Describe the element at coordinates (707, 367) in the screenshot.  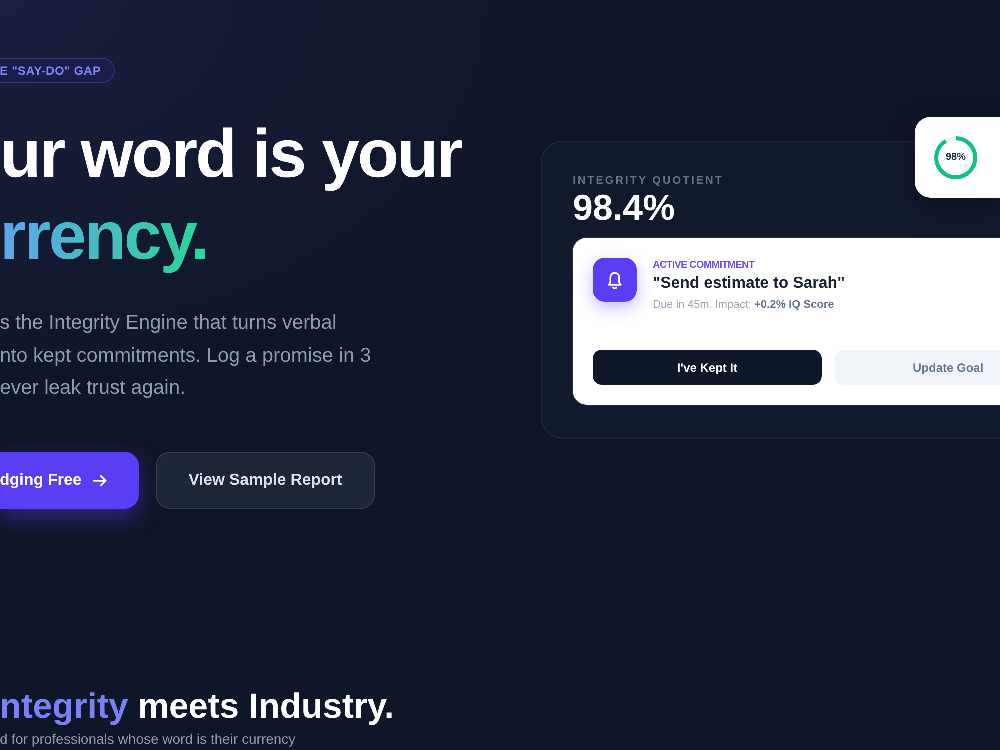
I see `confirm-button: I've Kept It` at that location.